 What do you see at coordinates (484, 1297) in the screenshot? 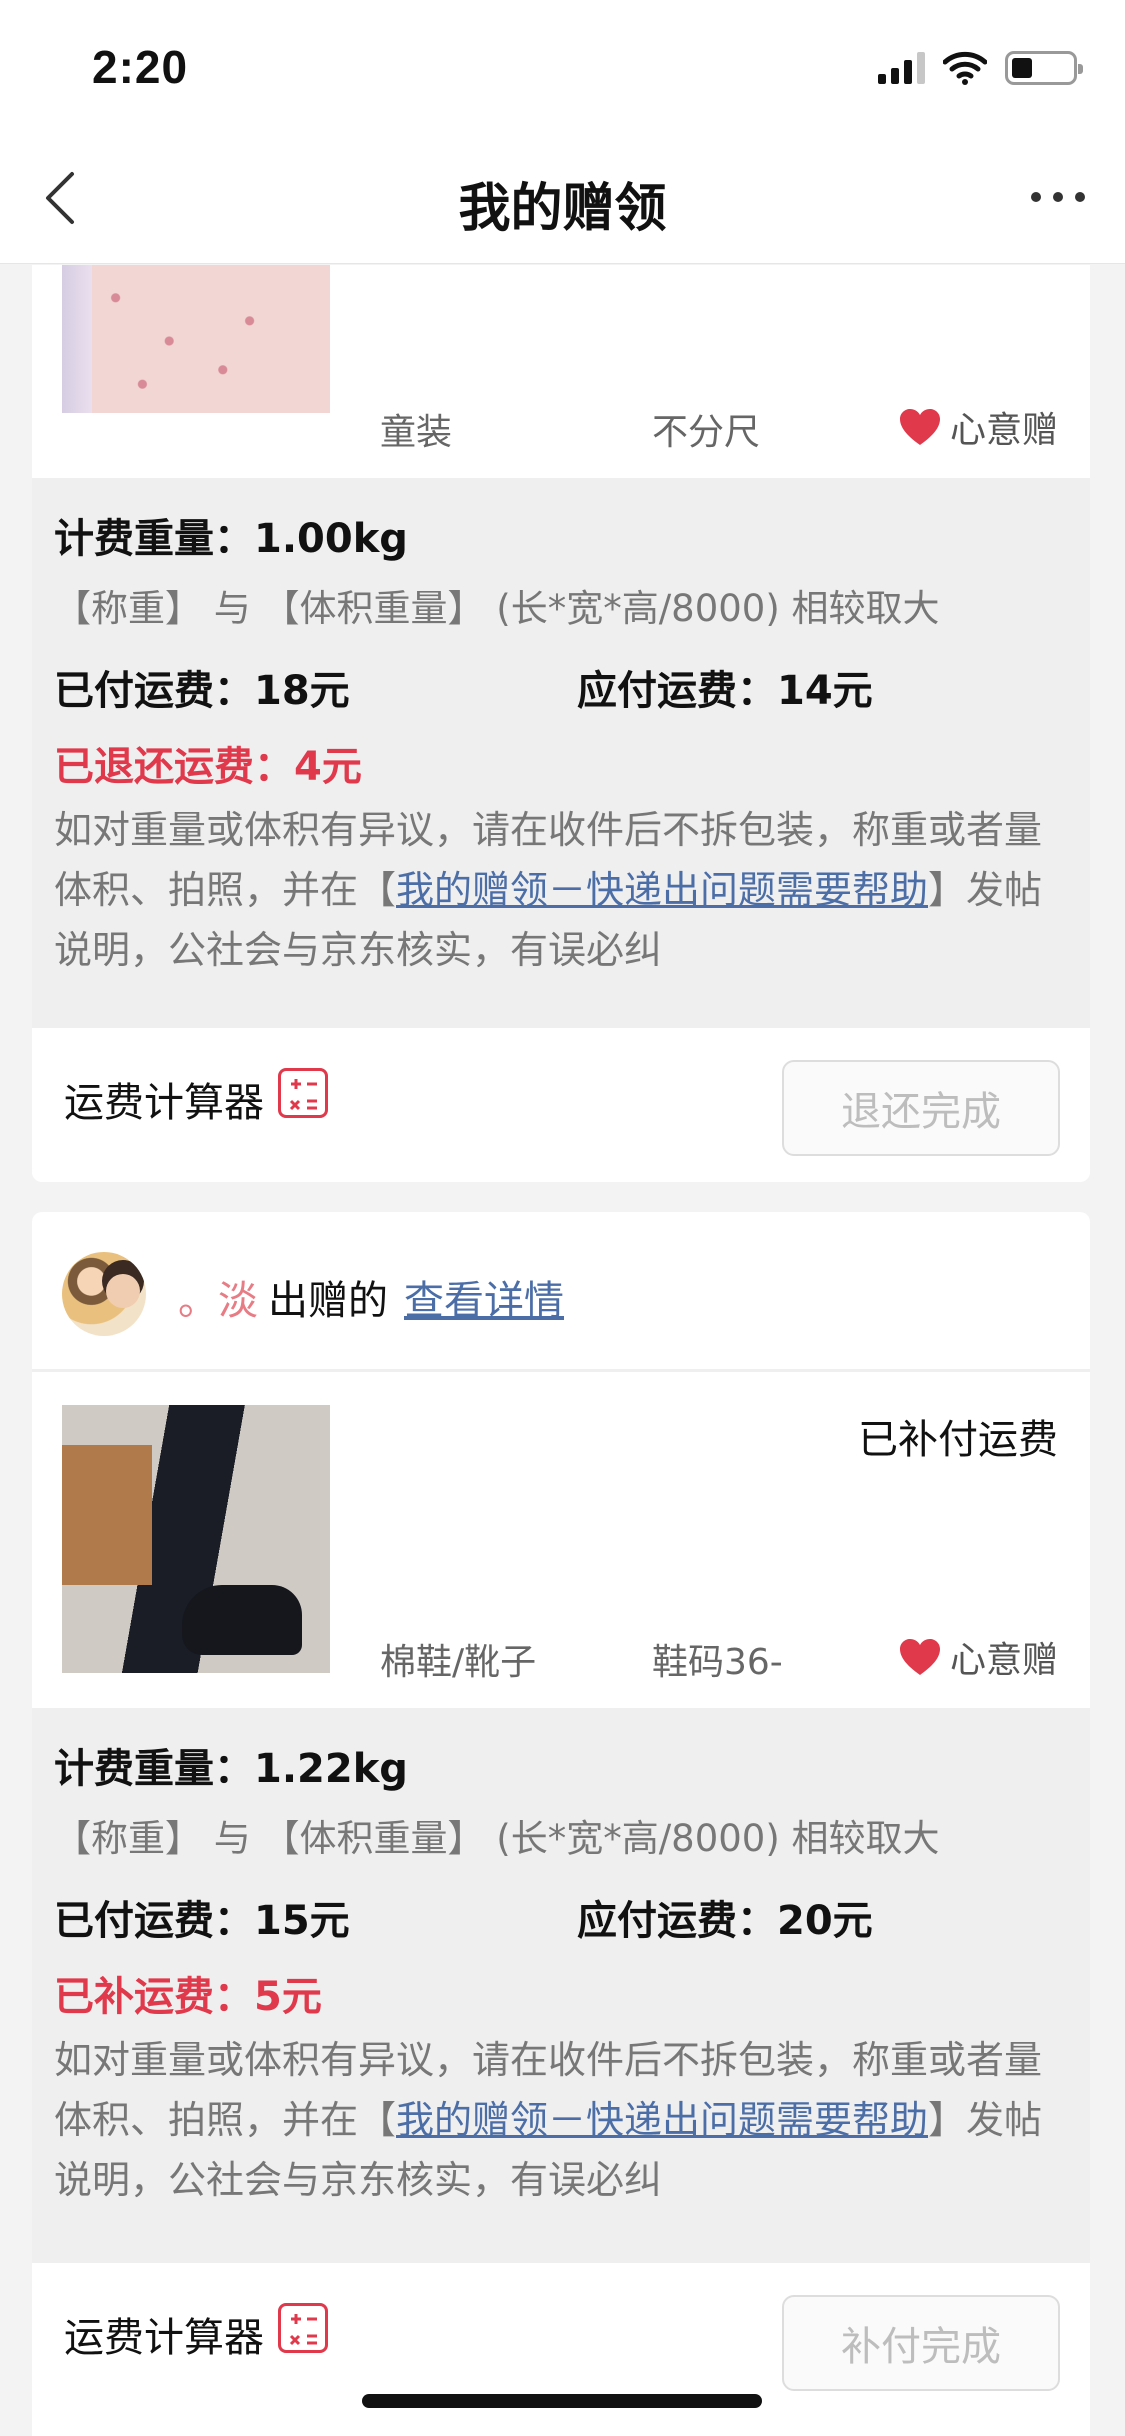
I see `view-details-link: 查看详情` at bounding box center [484, 1297].